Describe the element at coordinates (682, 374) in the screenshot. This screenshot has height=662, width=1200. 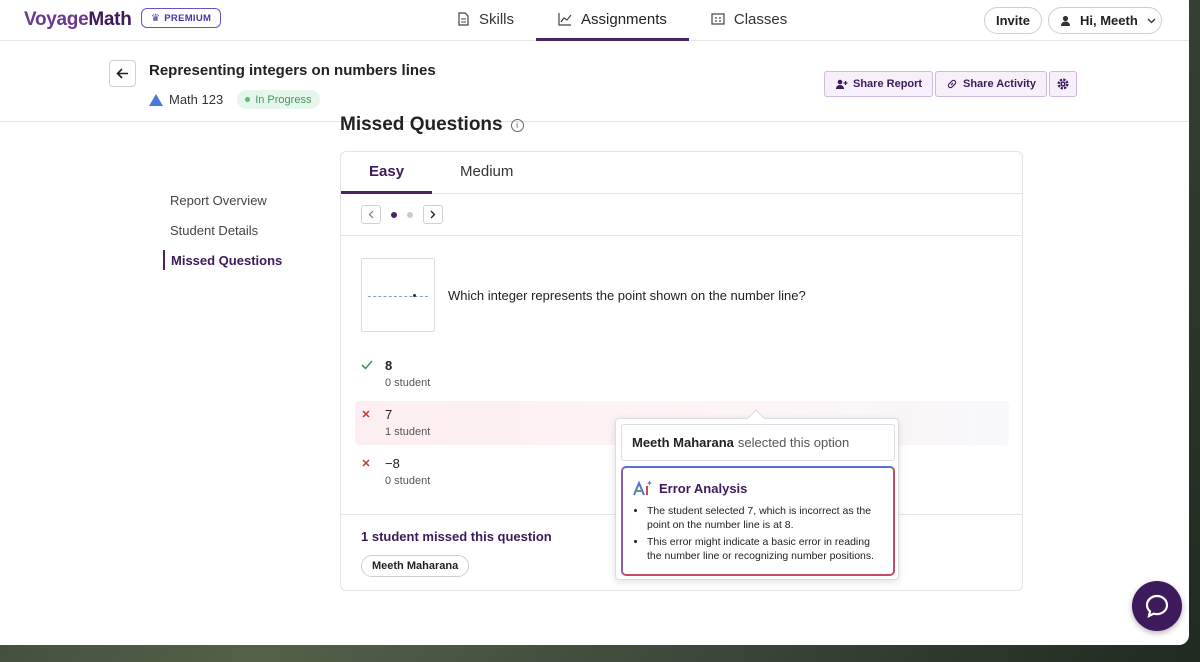
I see `answer-option-correct: 8 0 student` at that location.